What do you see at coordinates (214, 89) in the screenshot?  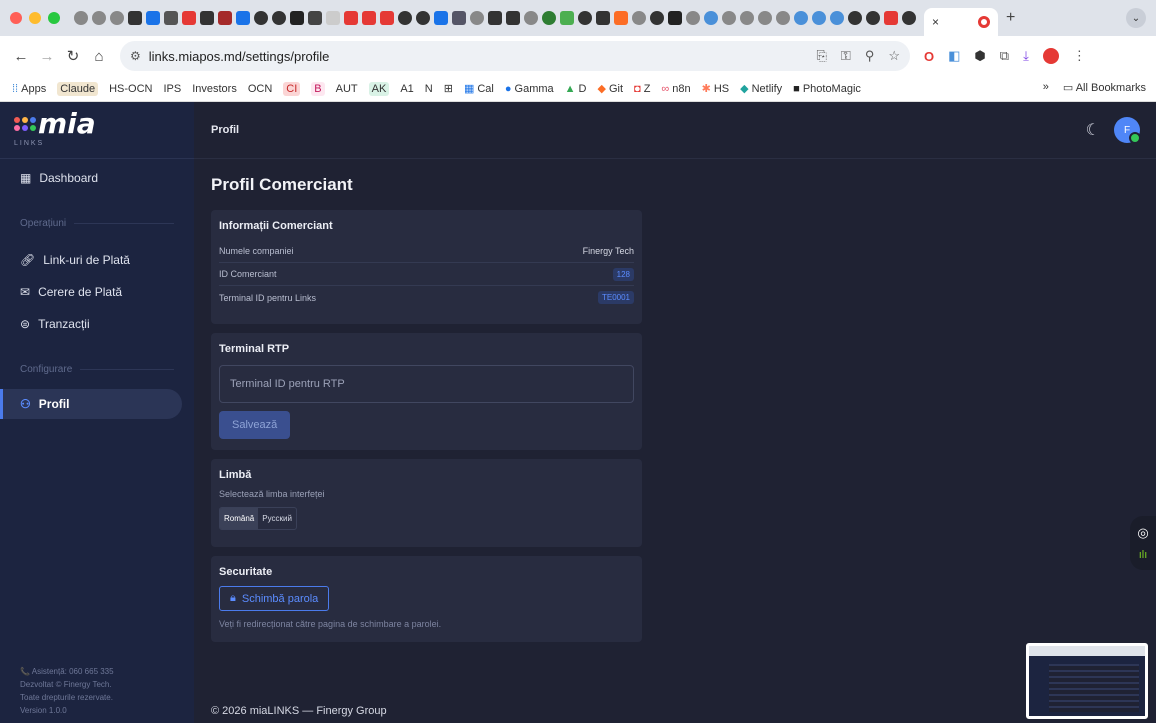 I see `bookmark-item: Investors` at bounding box center [214, 89].